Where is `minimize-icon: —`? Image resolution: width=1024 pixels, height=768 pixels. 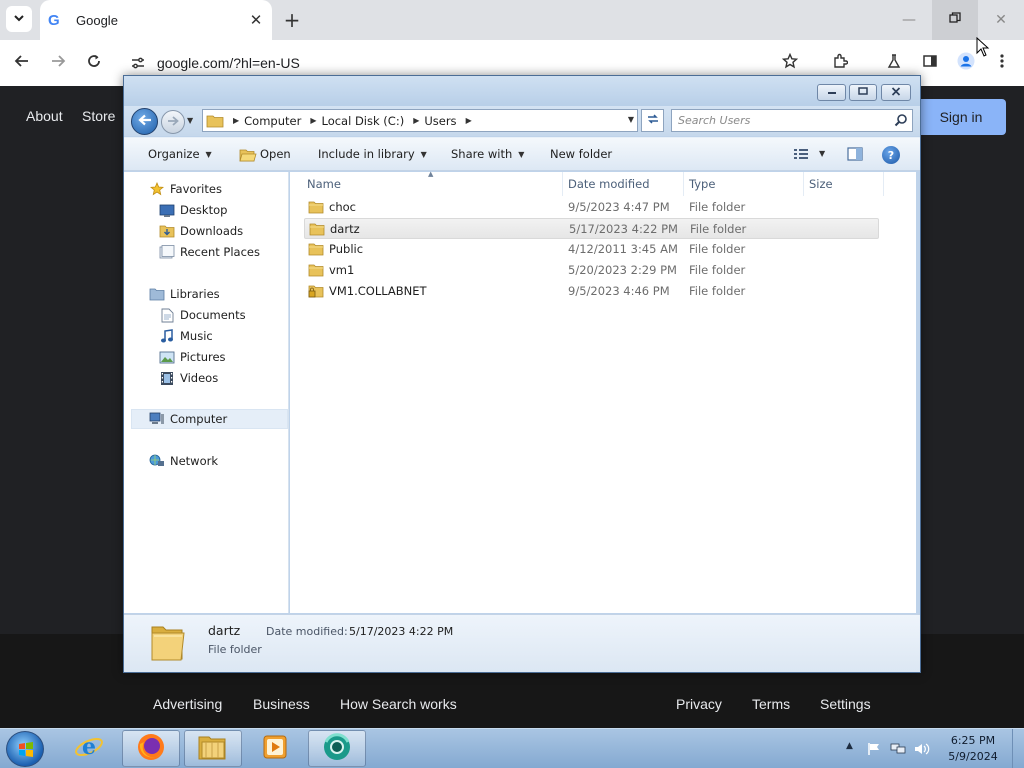
minimize-icon: — is located at coordinates (909, 20).